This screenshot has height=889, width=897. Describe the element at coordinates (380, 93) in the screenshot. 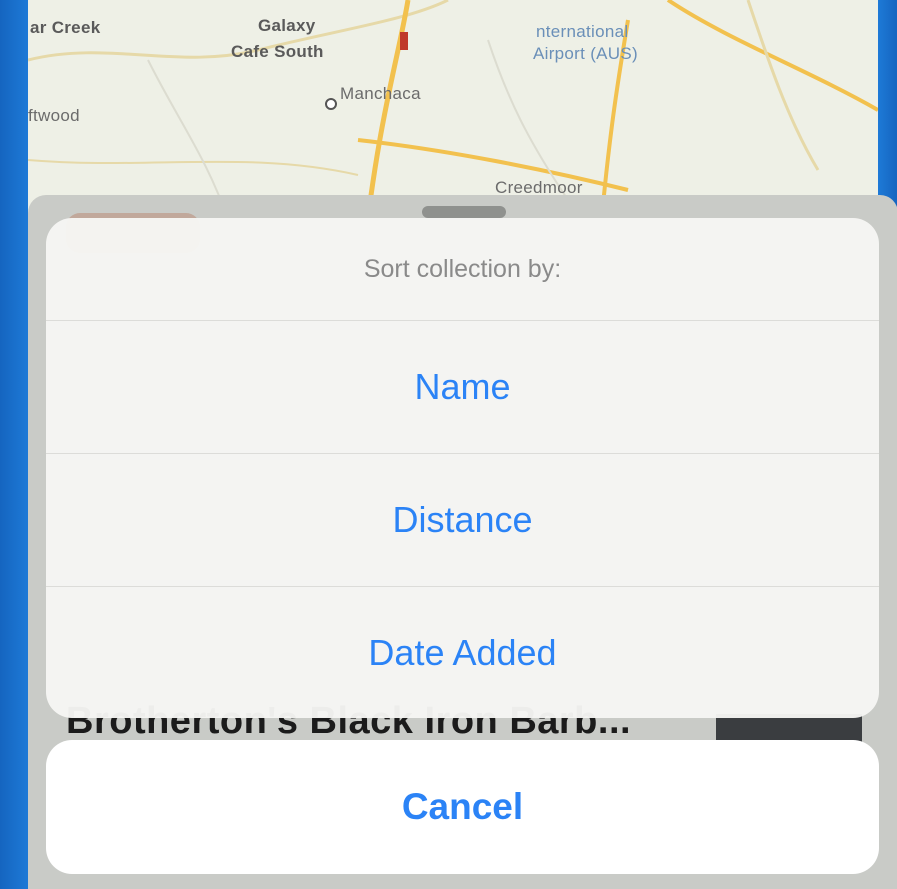

I see `map-label-manchaca: Manchaca` at that location.